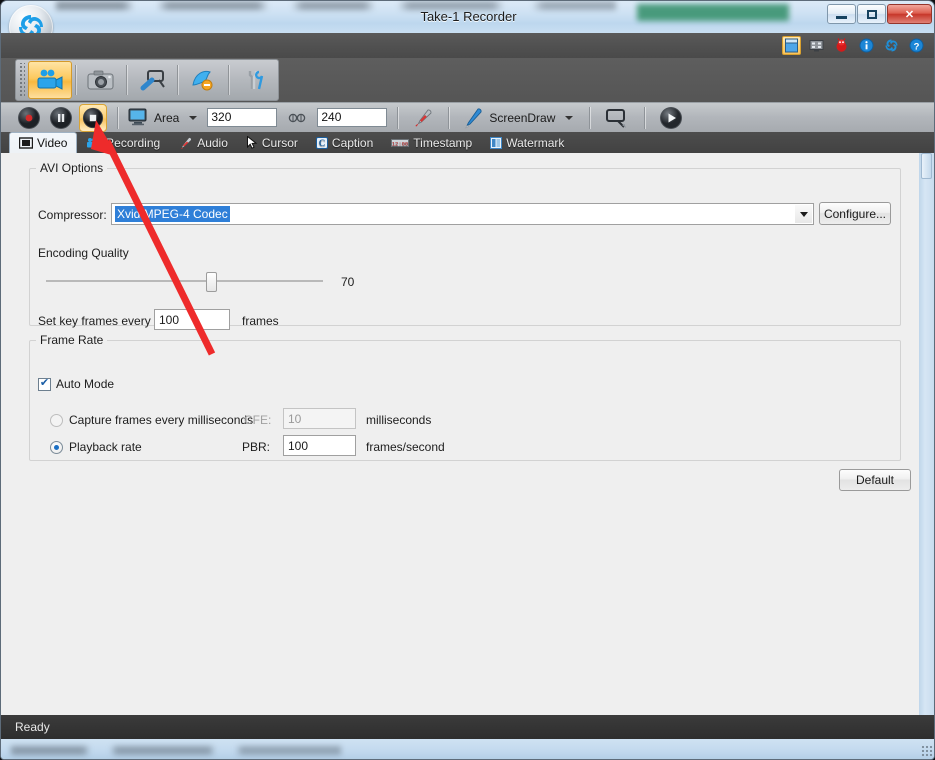 This screenshot has width=935, height=760. I want to click on maximize-button, so click(871, 14).